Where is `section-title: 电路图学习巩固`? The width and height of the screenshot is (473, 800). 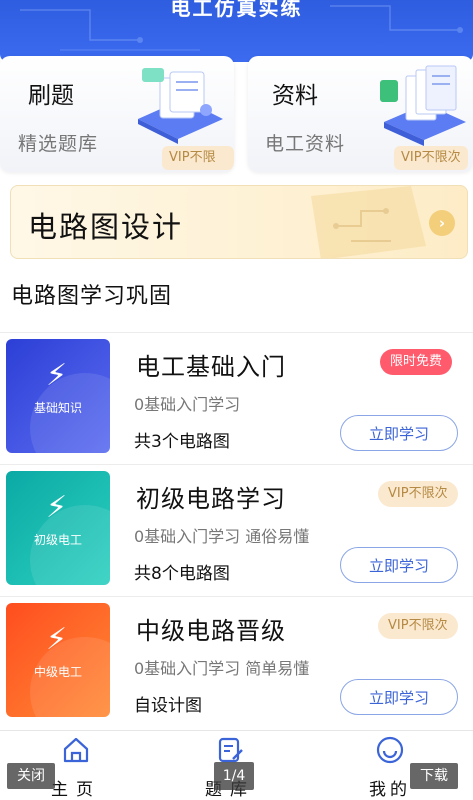 section-title: 电路图学习巩固 is located at coordinates (92, 296).